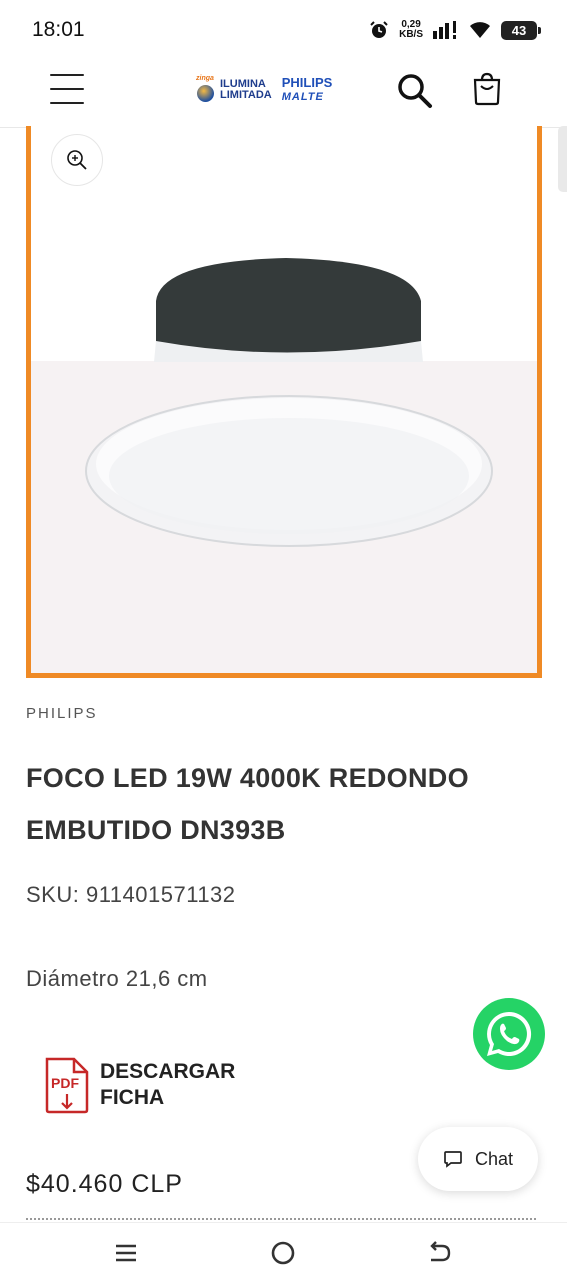 The width and height of the screenshot is (567, 1280). I want to click on zoom-in-icon, so click(77, 160).